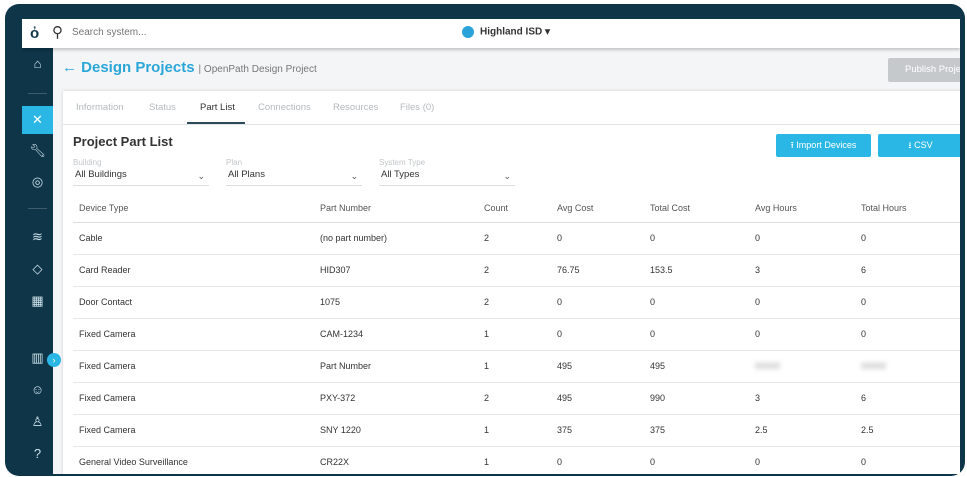 The image size is (967, 477). I want to click on buildings-icon: ▦, so click(37, 301).